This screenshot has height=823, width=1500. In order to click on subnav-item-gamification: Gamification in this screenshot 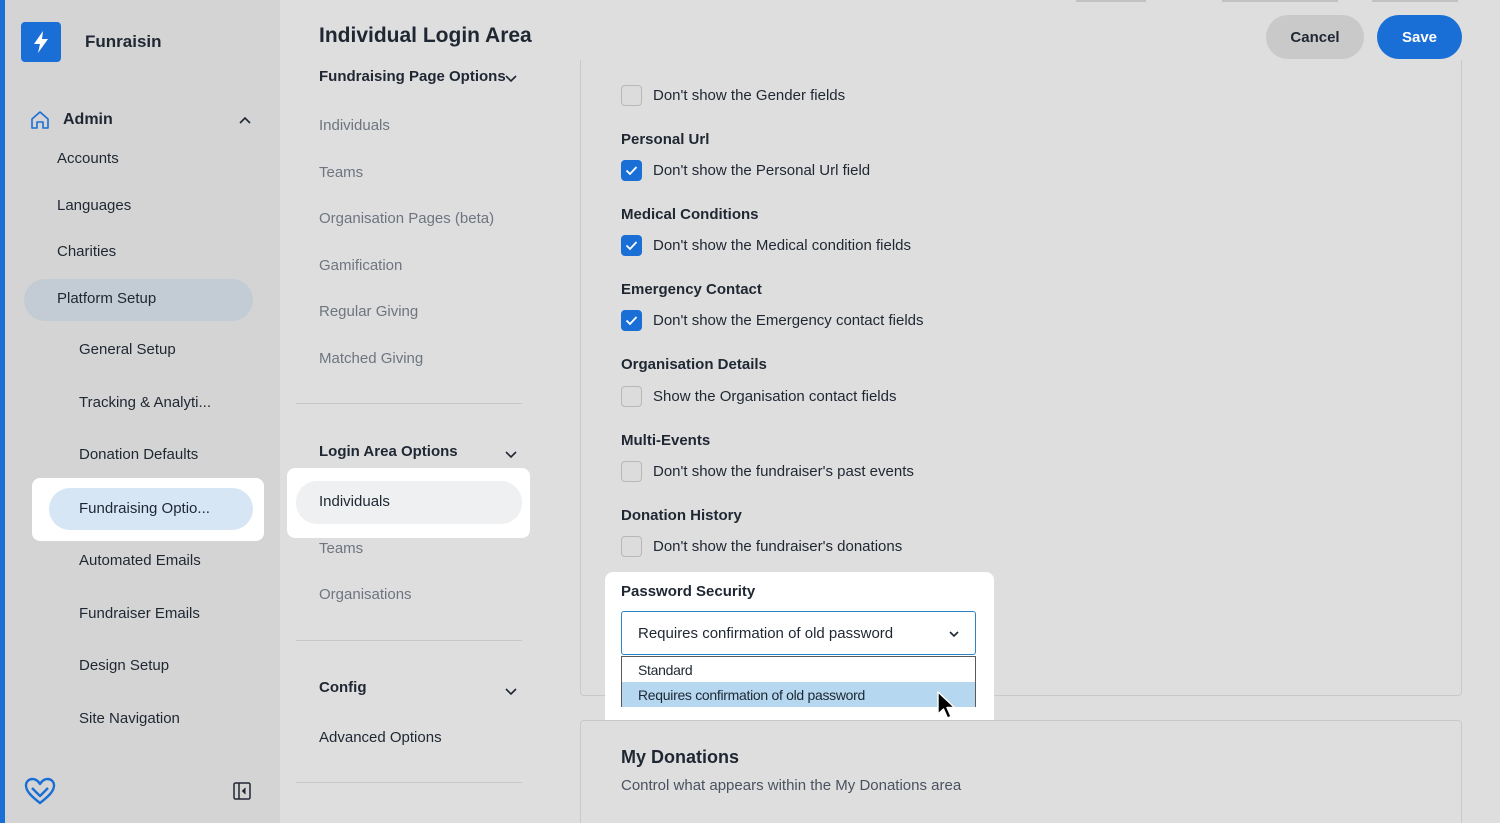, I will do `click(360, 265)`.